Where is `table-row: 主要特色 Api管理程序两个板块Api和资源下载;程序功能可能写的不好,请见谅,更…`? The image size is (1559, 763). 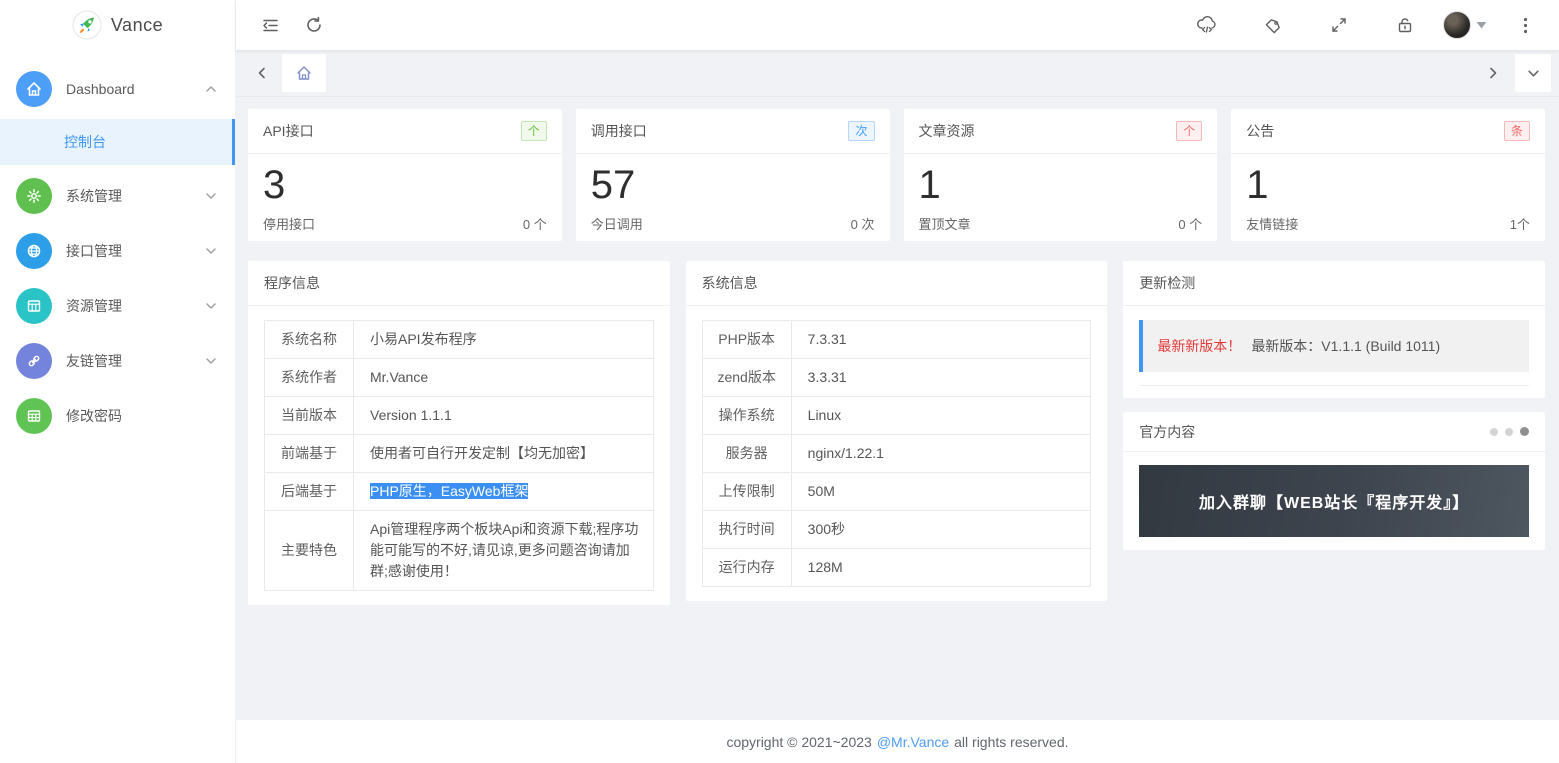 table-row: 主要特色 Api管理程序两个板块Api和资源下载;程序功能可能写的不好,请见谅,更… is located at coordinates (459, 550).